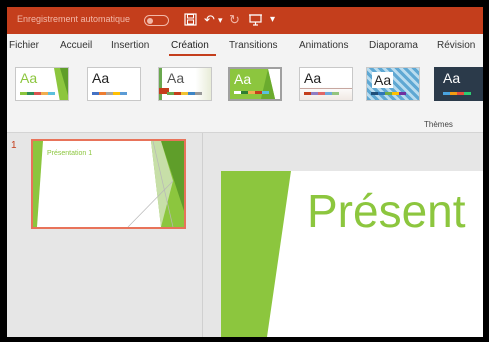  Describe the element at coordinates (24, 45) in the screenshot. I see `tab-fichier: Fichier` at that location.